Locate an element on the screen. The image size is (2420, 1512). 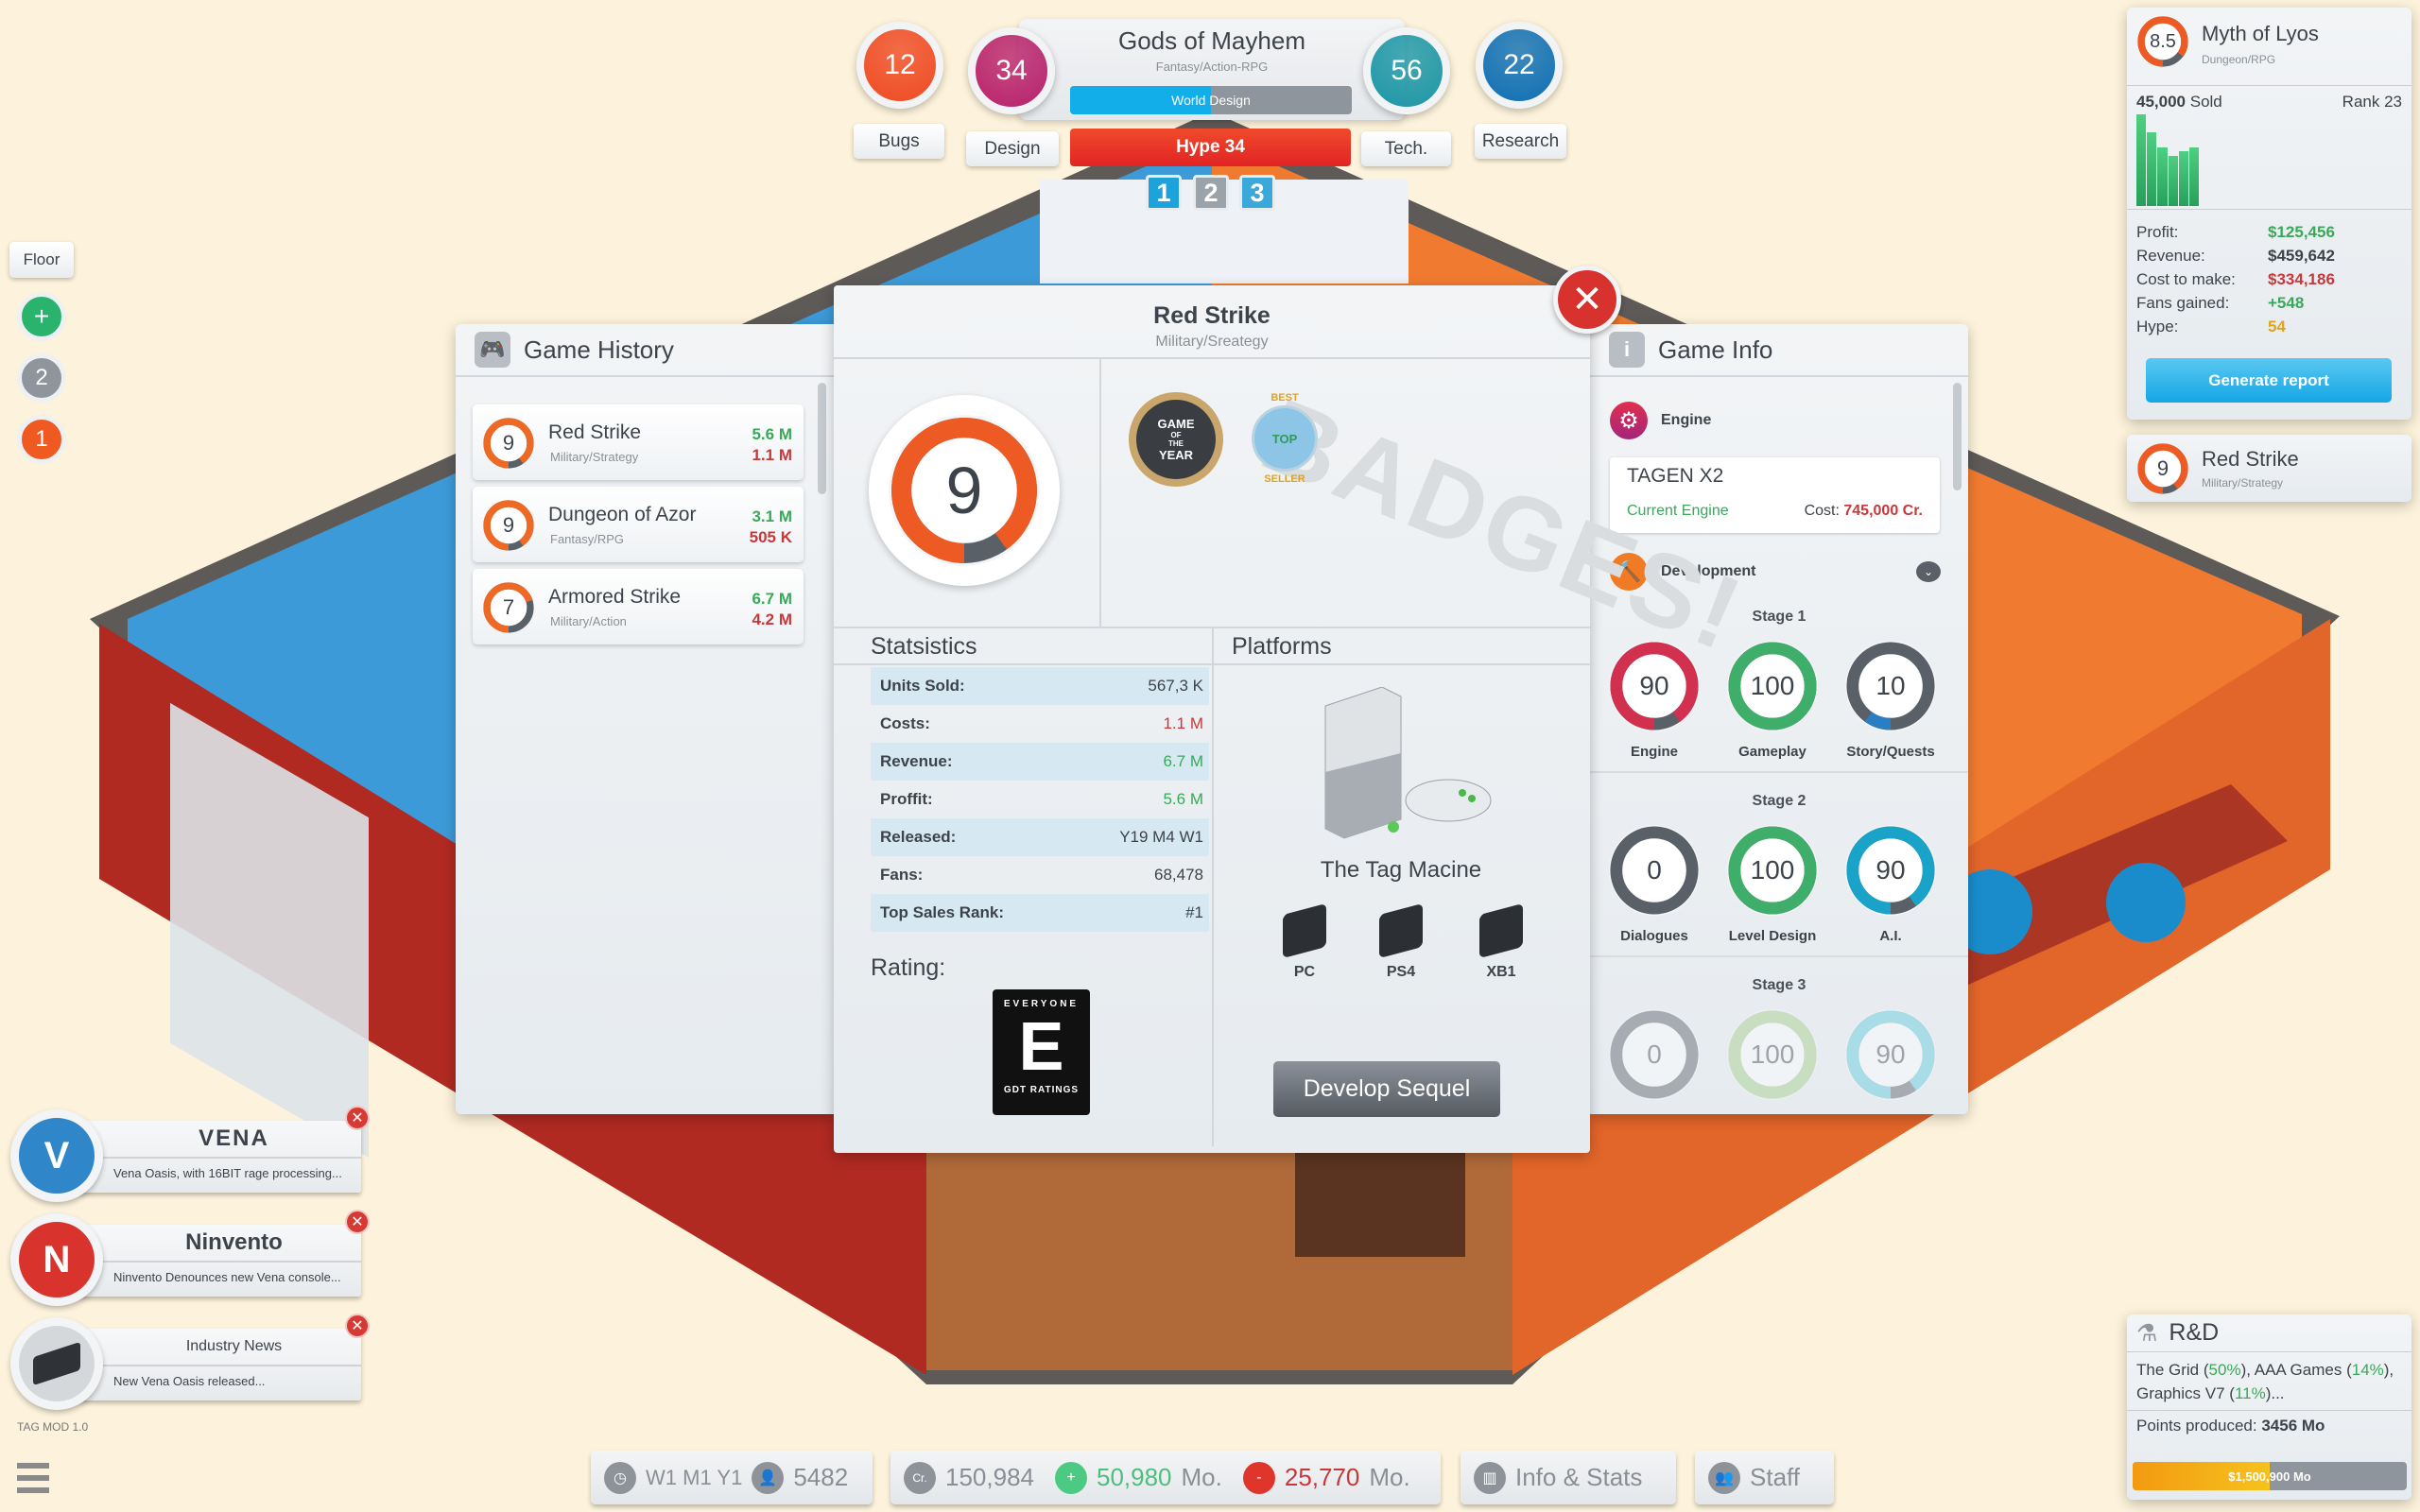
design-counter: 34 is located at coordinates (1012, 70).